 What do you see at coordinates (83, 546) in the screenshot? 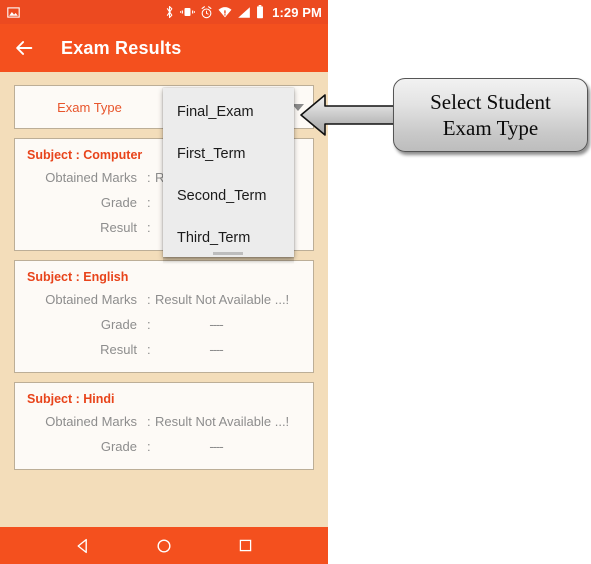
I see `nav-back-triangle-icon` at bounding box center [83, 546].